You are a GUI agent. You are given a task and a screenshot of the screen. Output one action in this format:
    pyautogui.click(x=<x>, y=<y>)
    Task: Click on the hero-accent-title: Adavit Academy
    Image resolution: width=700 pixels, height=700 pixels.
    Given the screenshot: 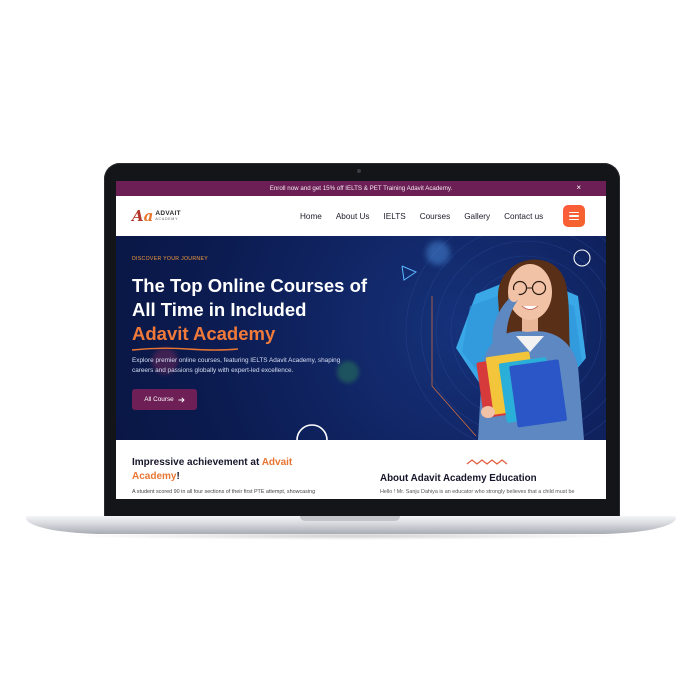 What is the action you would take?
    pyautogui.click(x=204, y=333)
    